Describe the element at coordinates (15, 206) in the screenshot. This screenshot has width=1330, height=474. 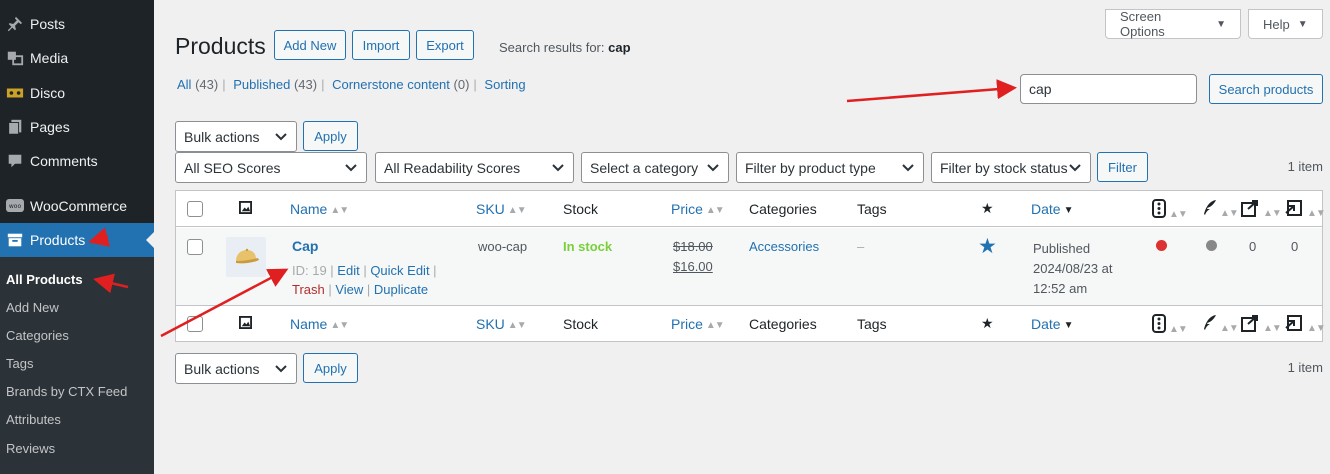
I see `woo-icon: woo` at that location.